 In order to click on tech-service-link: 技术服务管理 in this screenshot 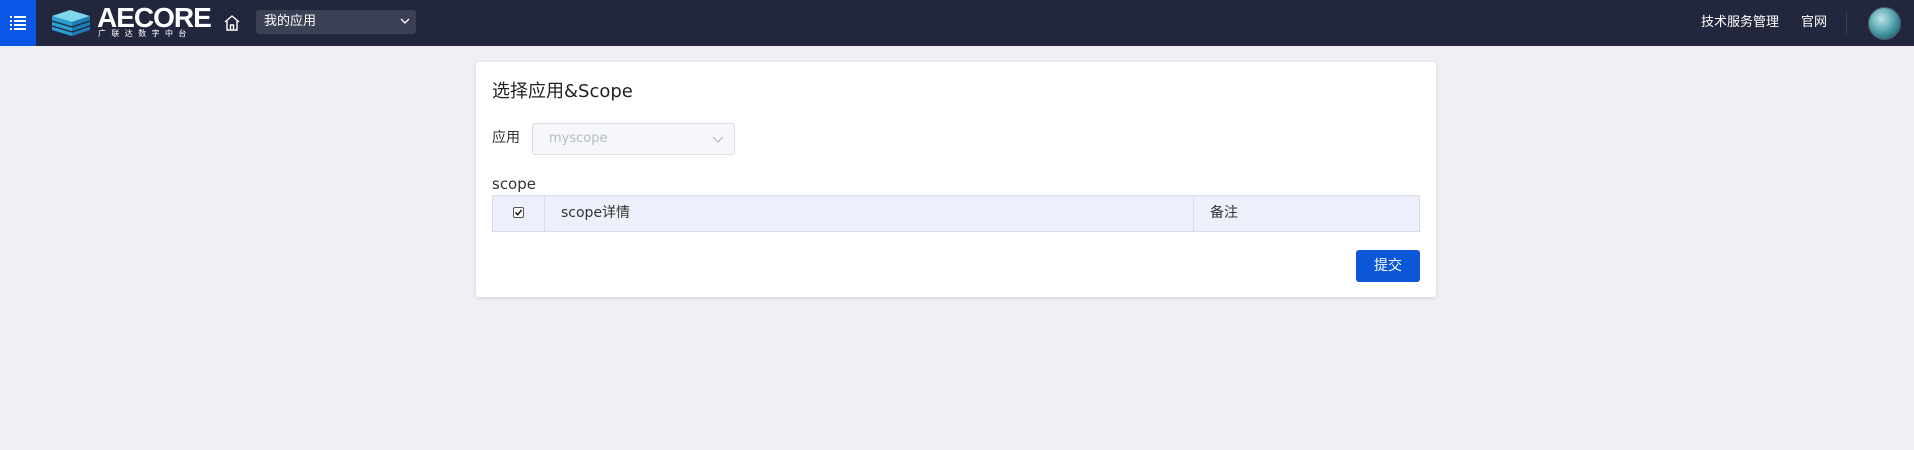, I will do `click(1740, 23)`.